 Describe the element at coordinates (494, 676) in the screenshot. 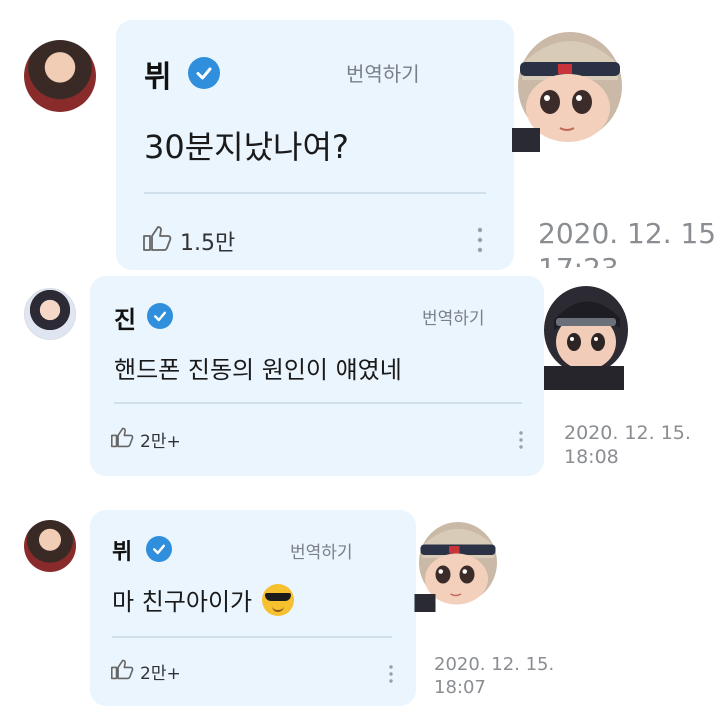

I see `timestamp: 2020. 12. 15. 18:07` at that location.